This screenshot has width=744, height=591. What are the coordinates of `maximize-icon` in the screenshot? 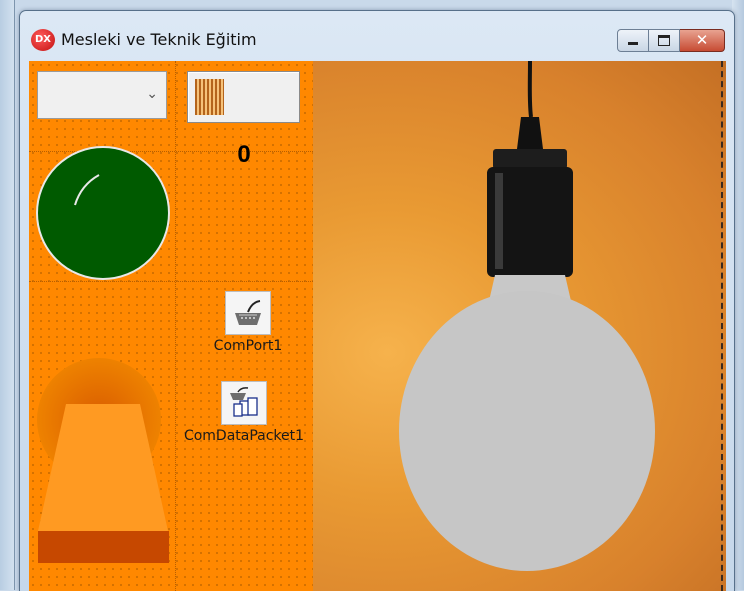 It's located at (664, 40).